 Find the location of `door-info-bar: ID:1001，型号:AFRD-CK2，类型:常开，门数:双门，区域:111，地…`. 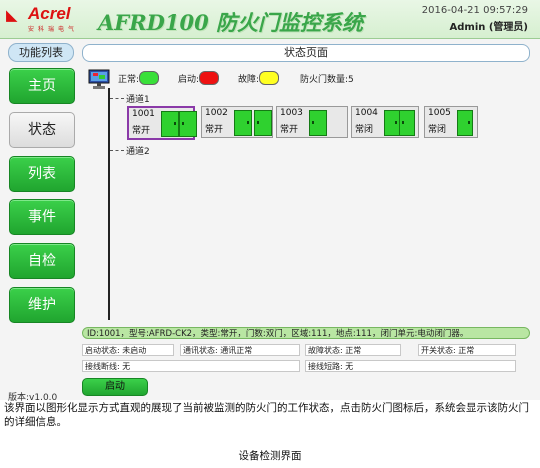

door-info-bar: ID:1001，型号:AFRD-CK2，类型:常开，门数:双门，区域:111，地… is located at coordinates (306, 333).